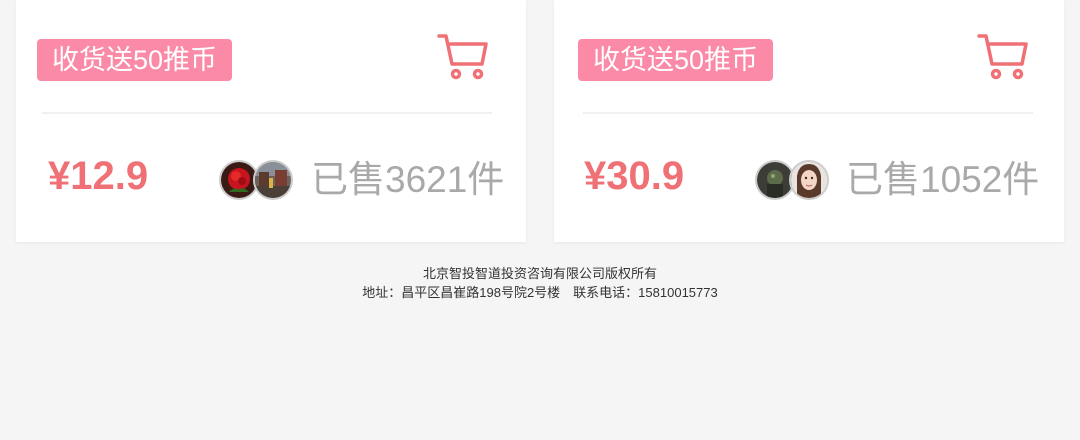 This screenshot has height=440, width=1080. What do you see at coordinates (539, 273) in the screenshot?
I see `copyright-text: 北京智投智道投资咨询有限公司版权所有` at bounding box center [539, 273].